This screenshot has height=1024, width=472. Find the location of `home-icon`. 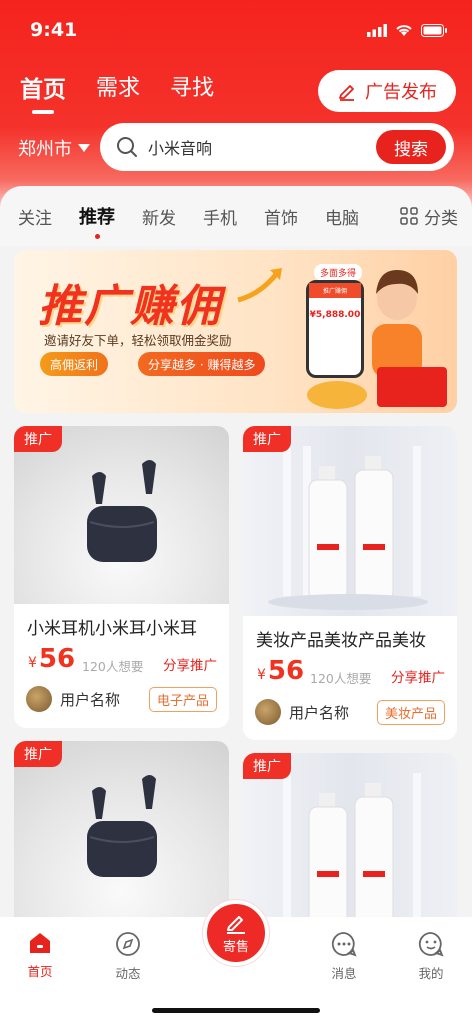

home-icon is located at coordinates (40, 943).